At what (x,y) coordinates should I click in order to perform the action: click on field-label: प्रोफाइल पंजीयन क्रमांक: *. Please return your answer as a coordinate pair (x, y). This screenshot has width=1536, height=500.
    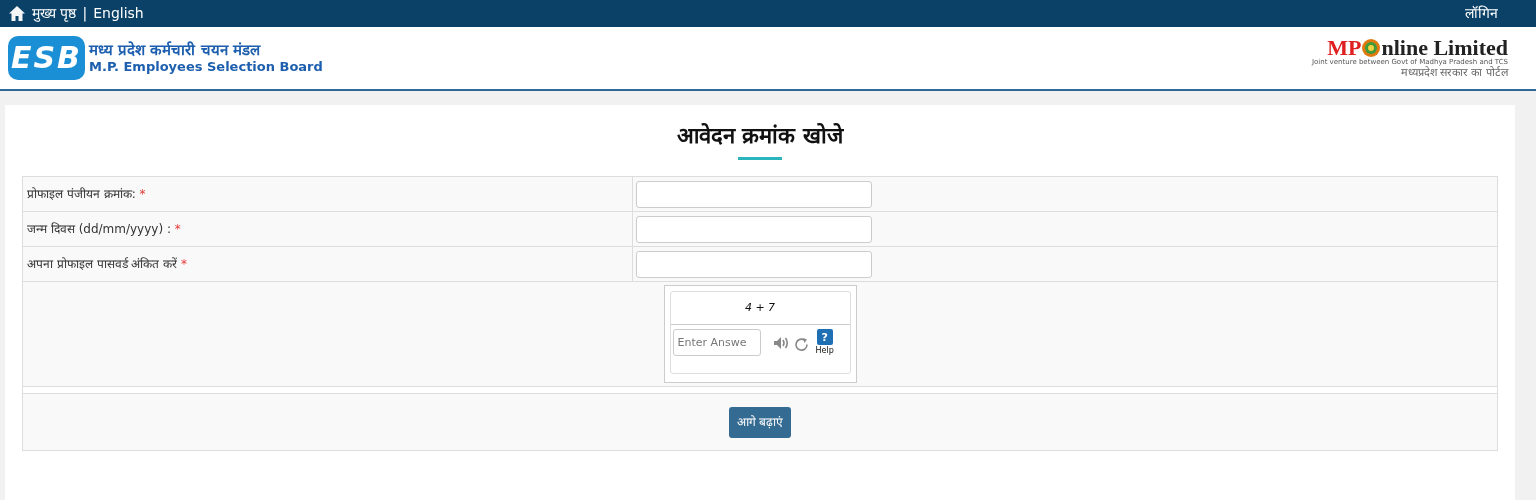
    Looking at the image, I should click on (86, 194).